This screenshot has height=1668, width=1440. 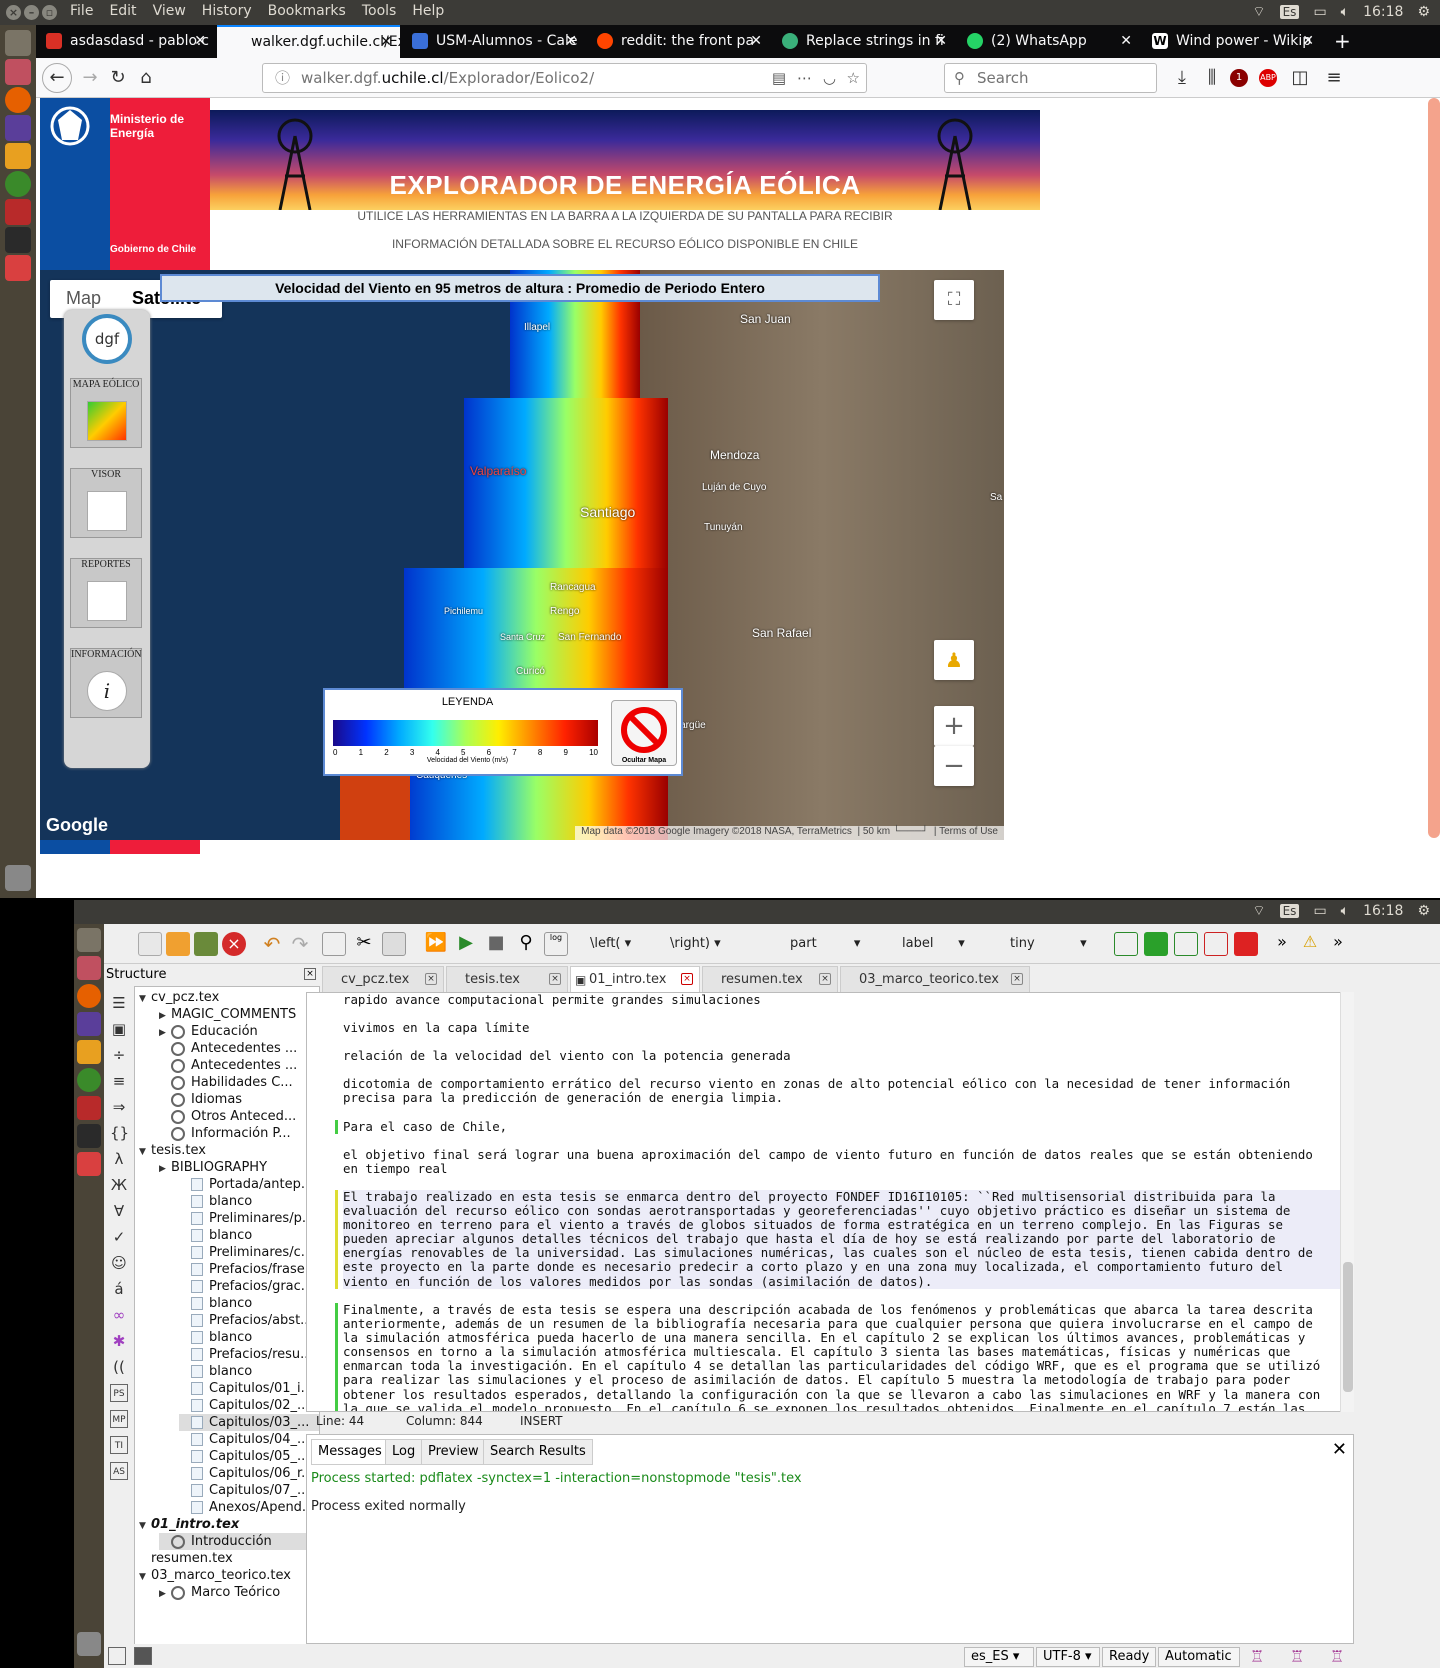 I want to click on zoom-in-icon: +, so click(x=954, y=726).